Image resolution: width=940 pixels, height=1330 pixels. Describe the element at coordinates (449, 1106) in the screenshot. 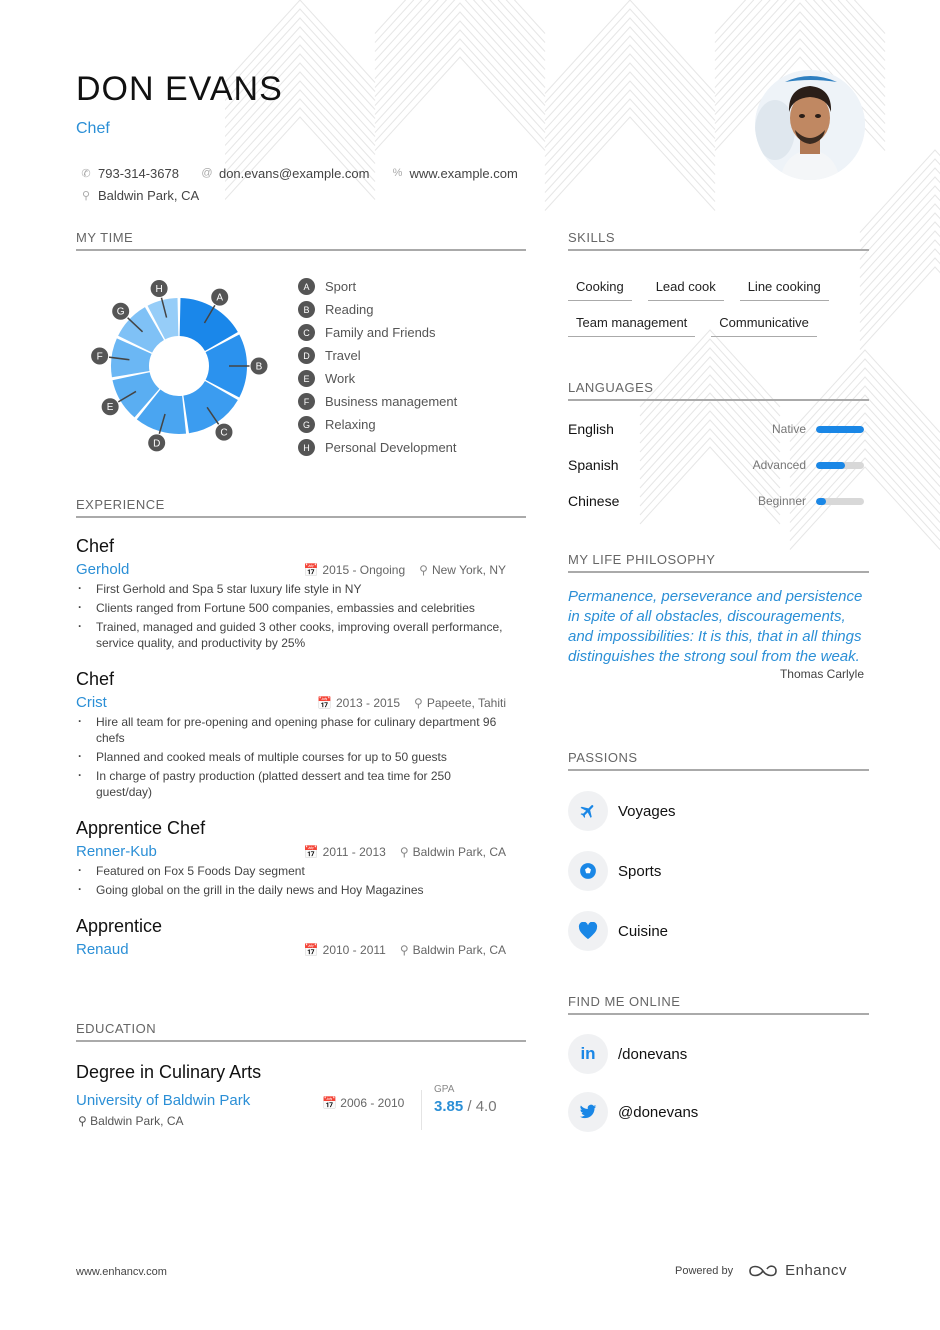

I see `gpa-score: 3.85` at that location.